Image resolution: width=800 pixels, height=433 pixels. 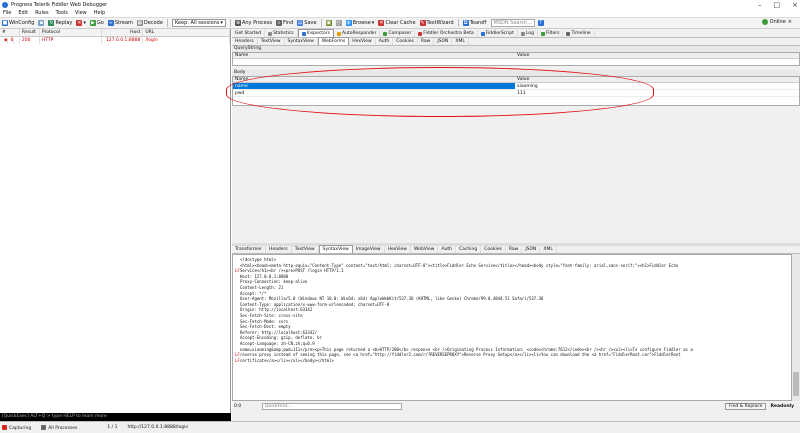 I want to click on resp-tab-raw: Raw, so click(x=514, y=249).